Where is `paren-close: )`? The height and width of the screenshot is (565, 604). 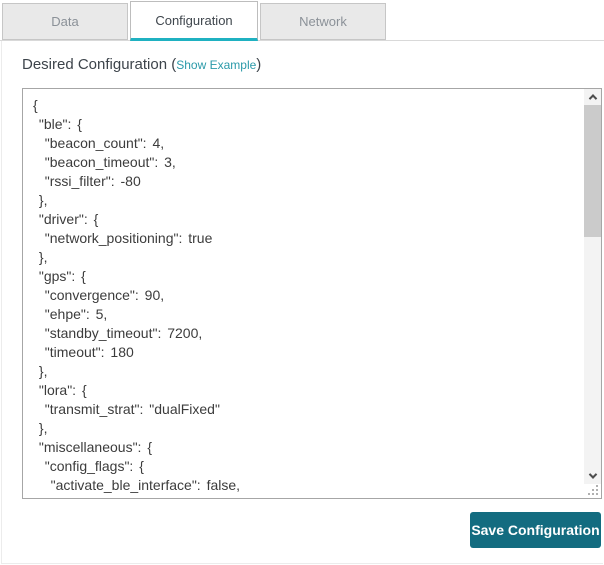
paren-close: ) is located at coordinates (259, 64).